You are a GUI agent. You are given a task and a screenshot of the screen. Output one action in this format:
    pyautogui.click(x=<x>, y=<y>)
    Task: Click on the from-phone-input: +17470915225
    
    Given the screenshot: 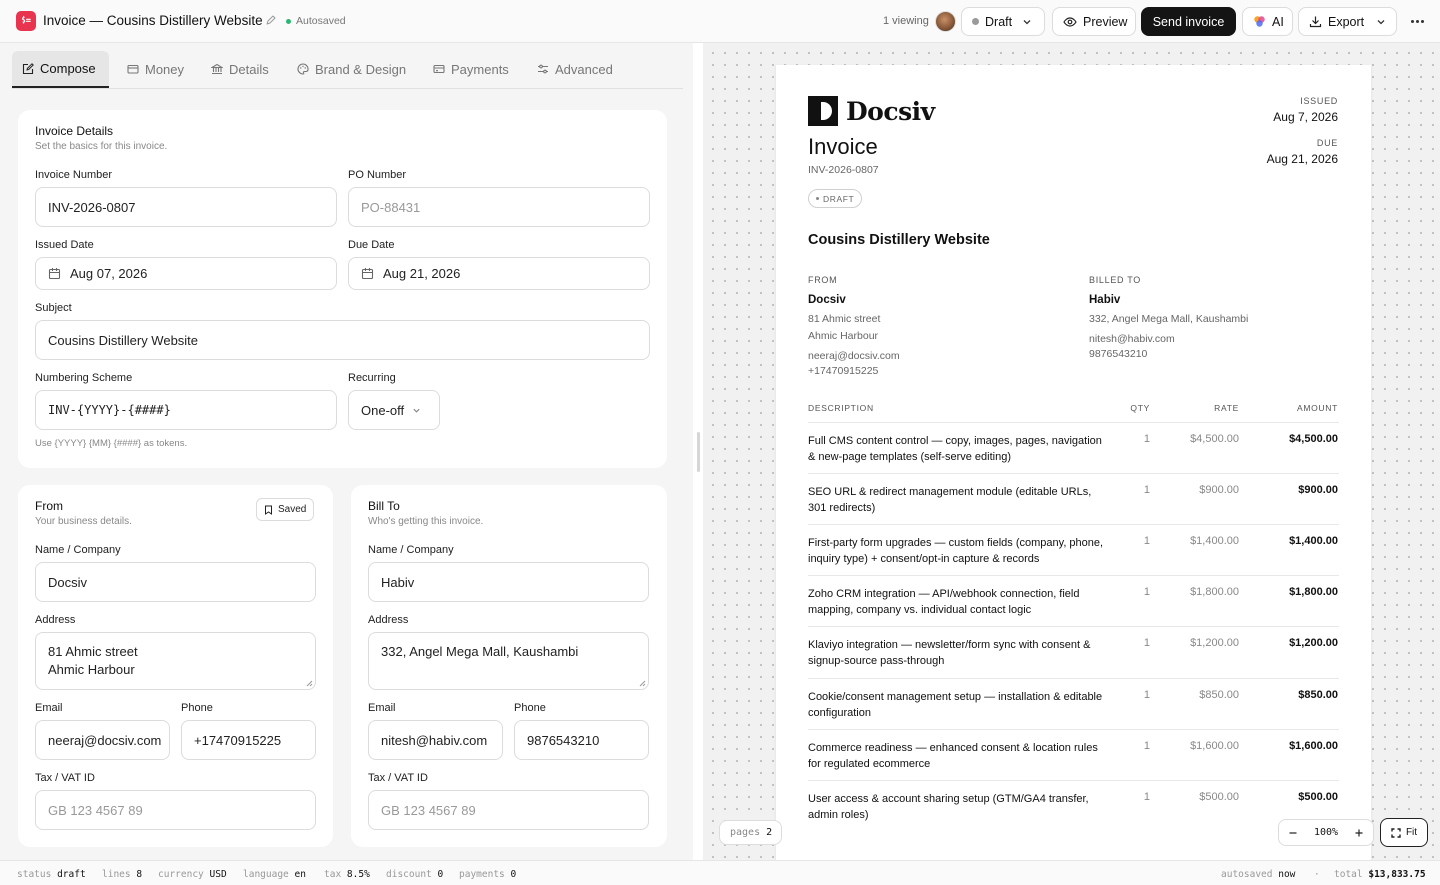 What is the action you would take?
    pyautogui.click(x=248, y=740)
    